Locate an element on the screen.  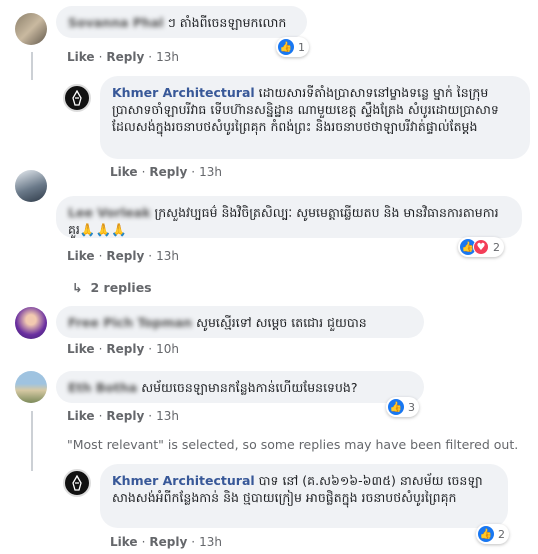
reaction-count: 👍 2 is located at coordinates (492, 534).